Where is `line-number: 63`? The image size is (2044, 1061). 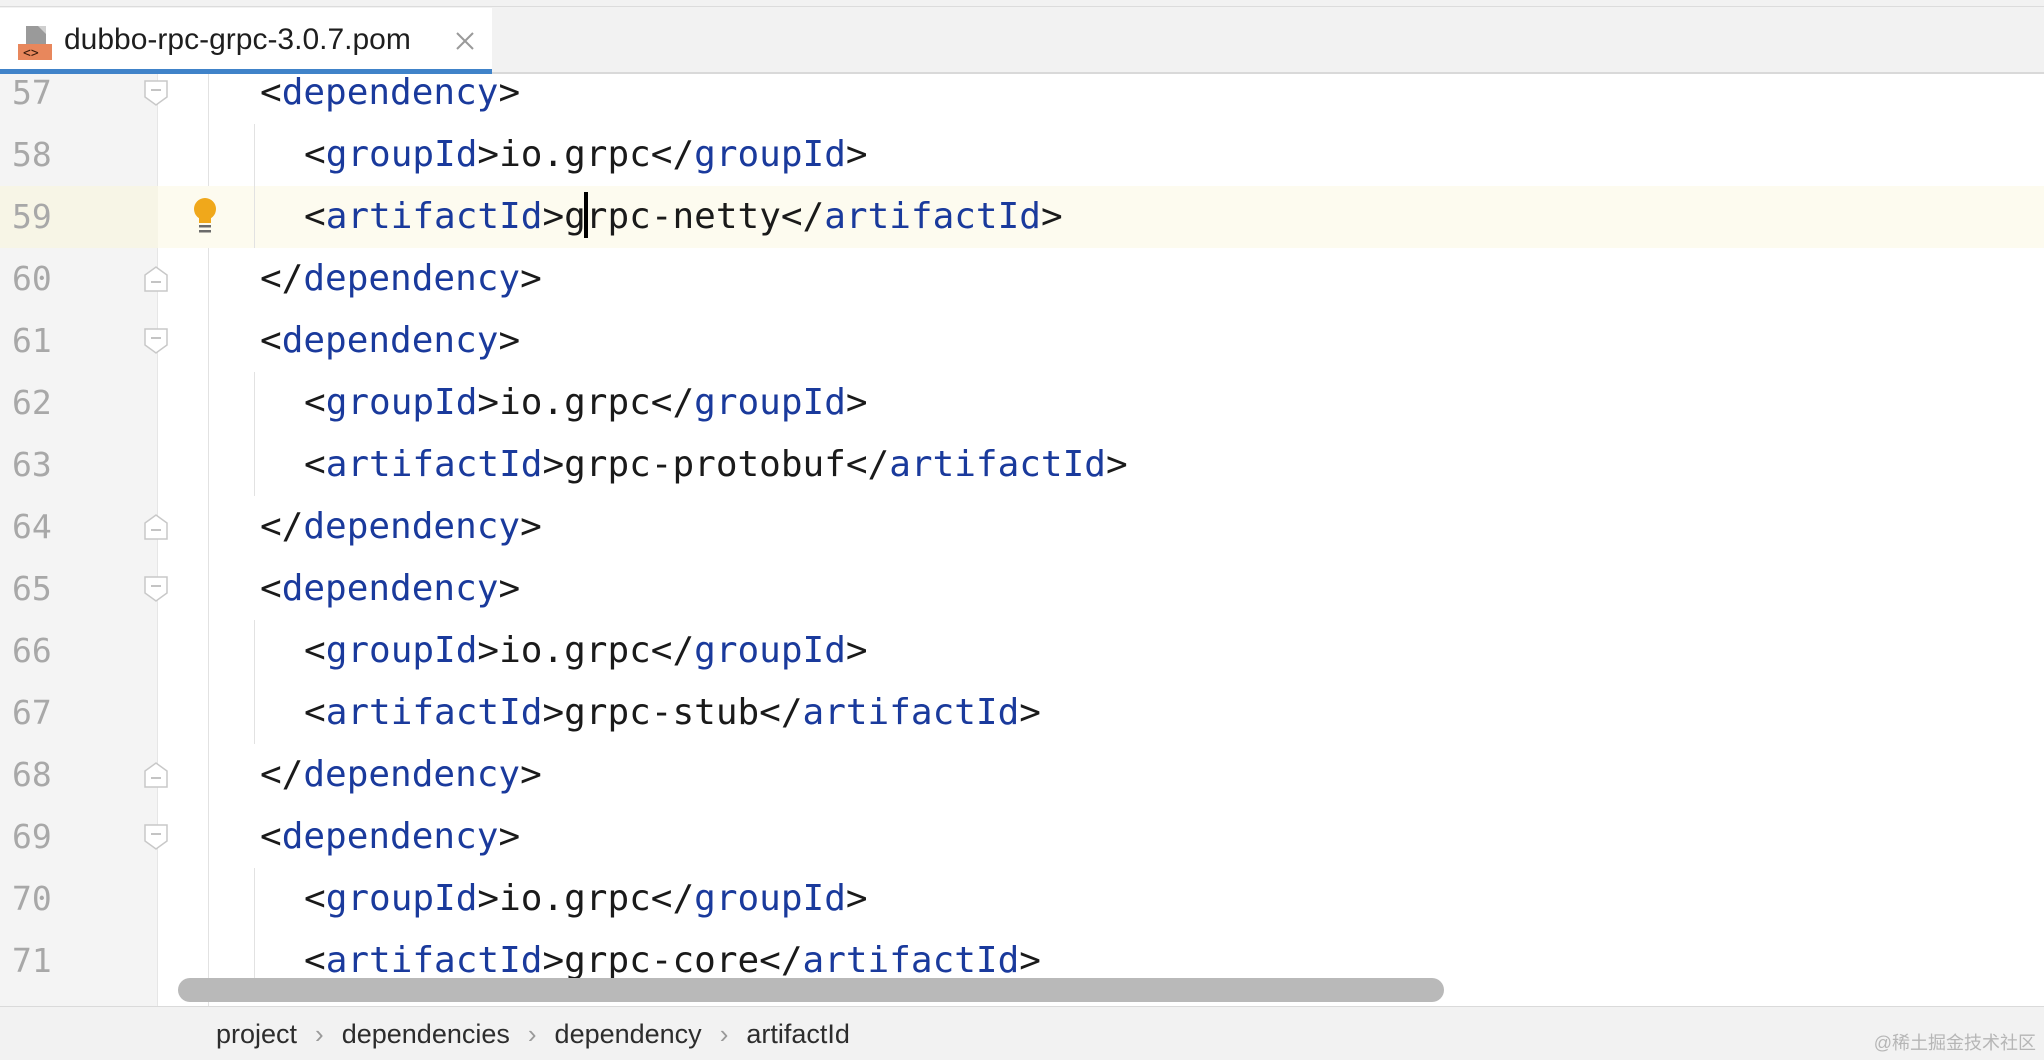 line-number: 63 is located at coordinates (79, 465).